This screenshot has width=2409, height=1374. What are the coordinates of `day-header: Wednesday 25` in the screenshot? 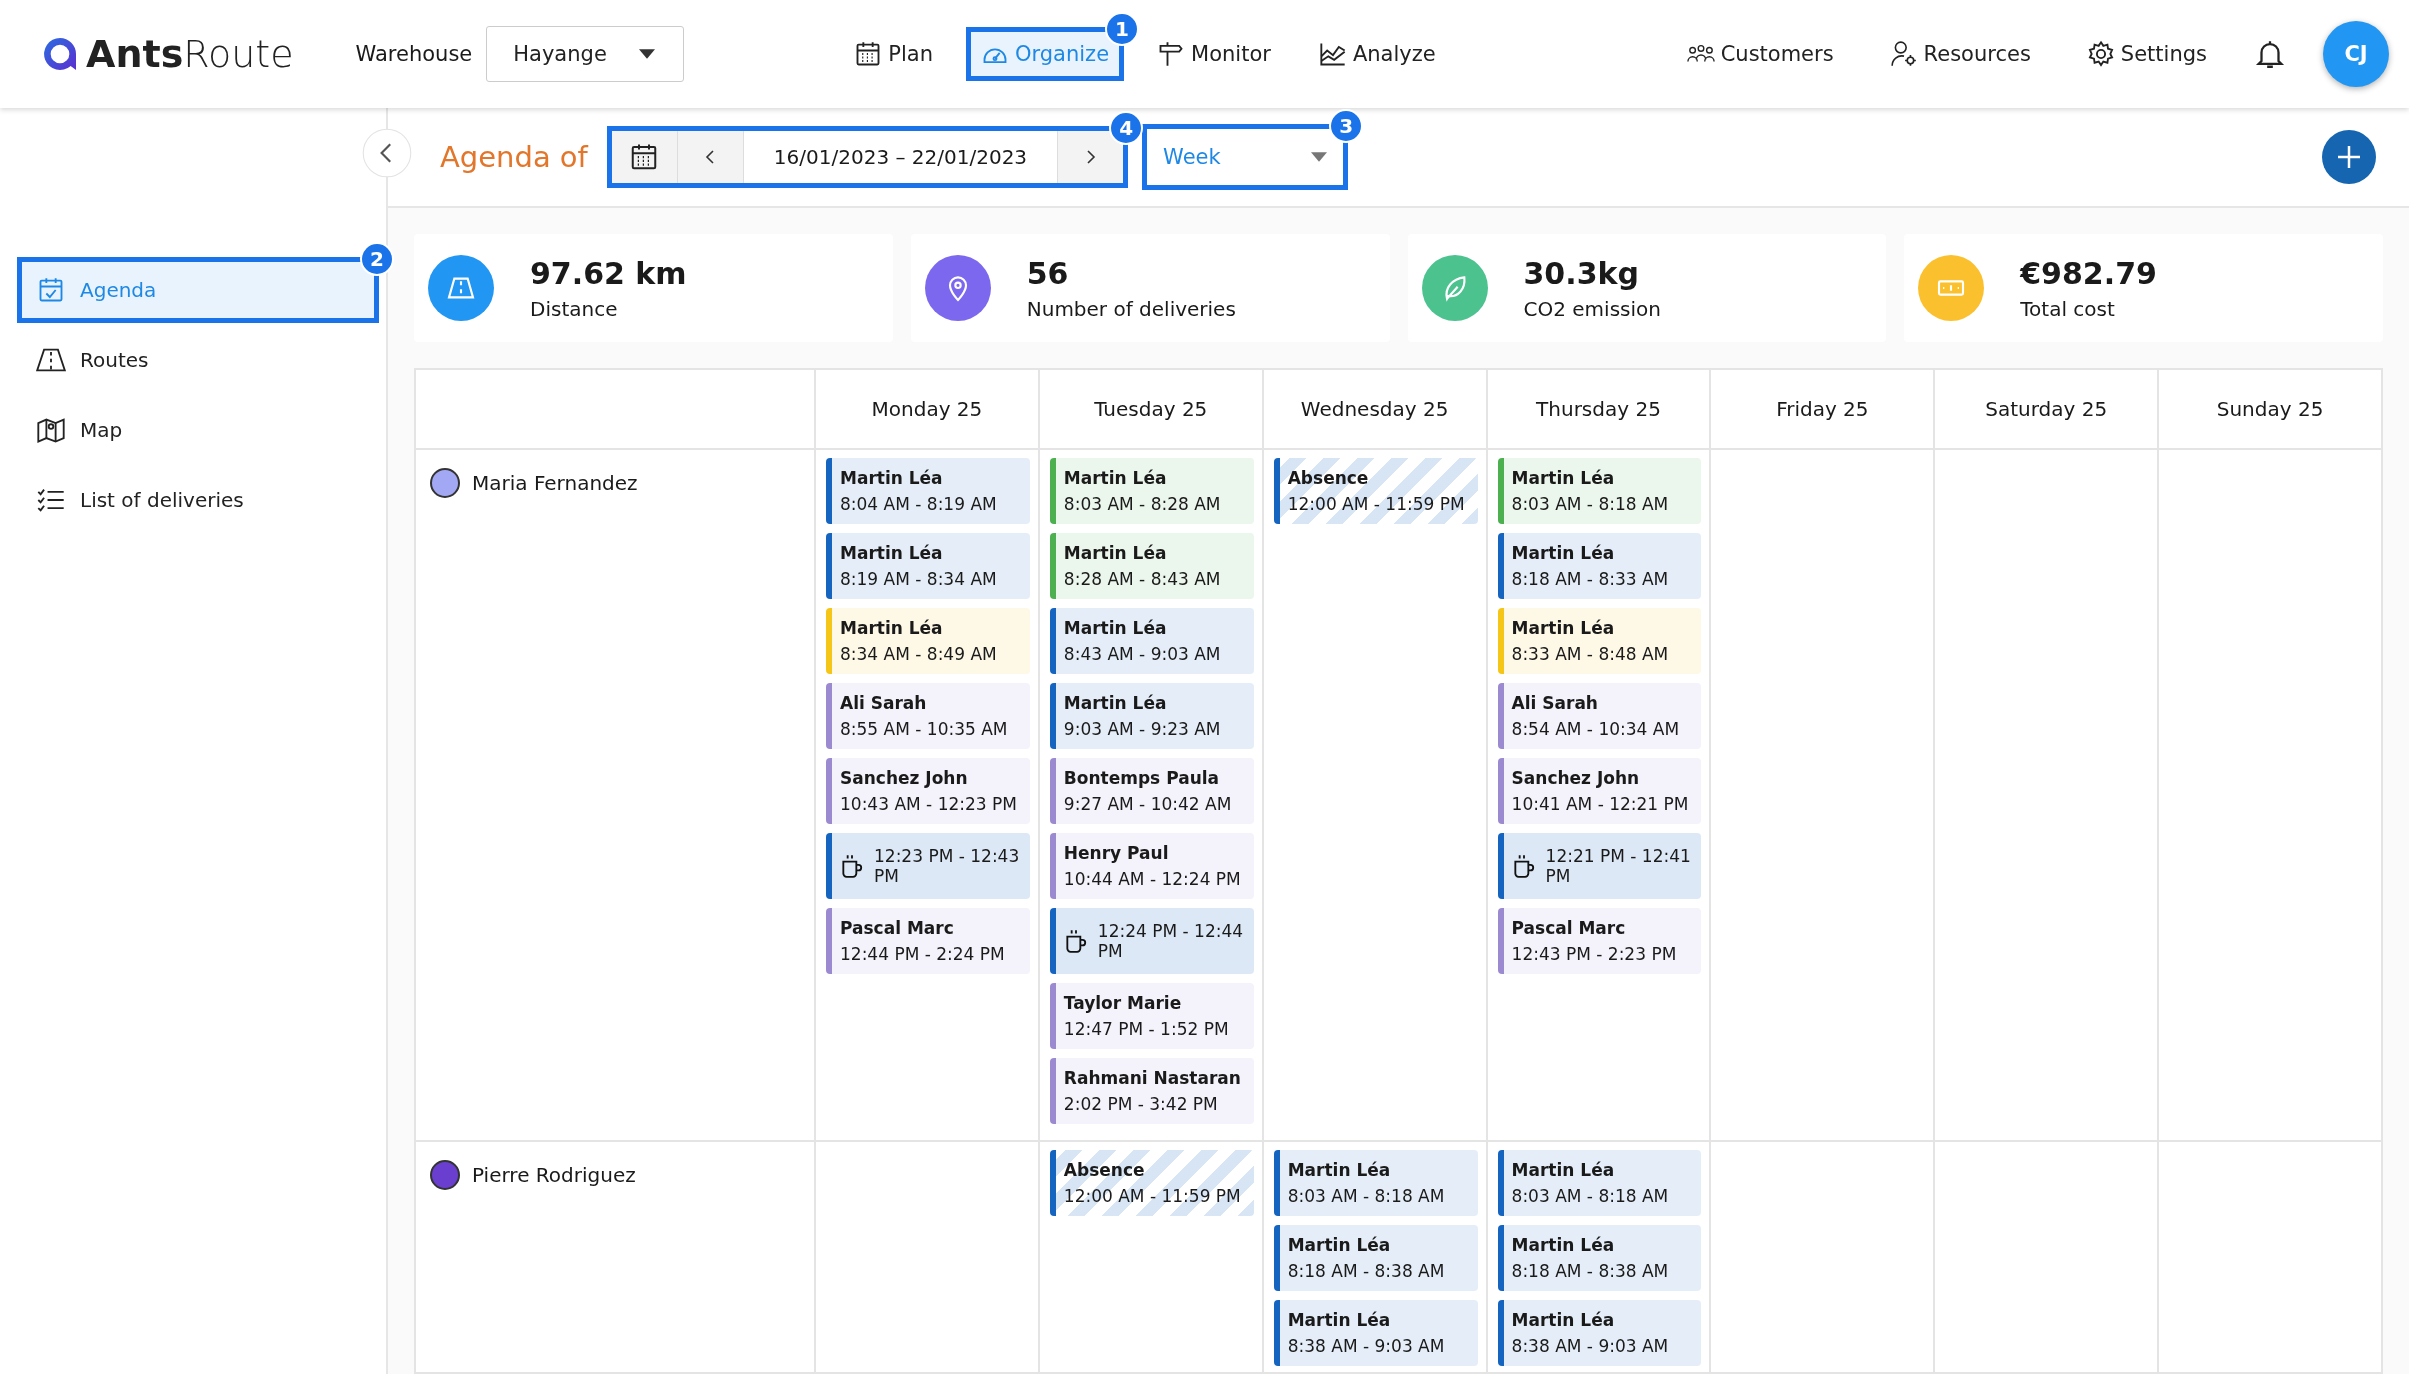 It's located at (1374, 409).